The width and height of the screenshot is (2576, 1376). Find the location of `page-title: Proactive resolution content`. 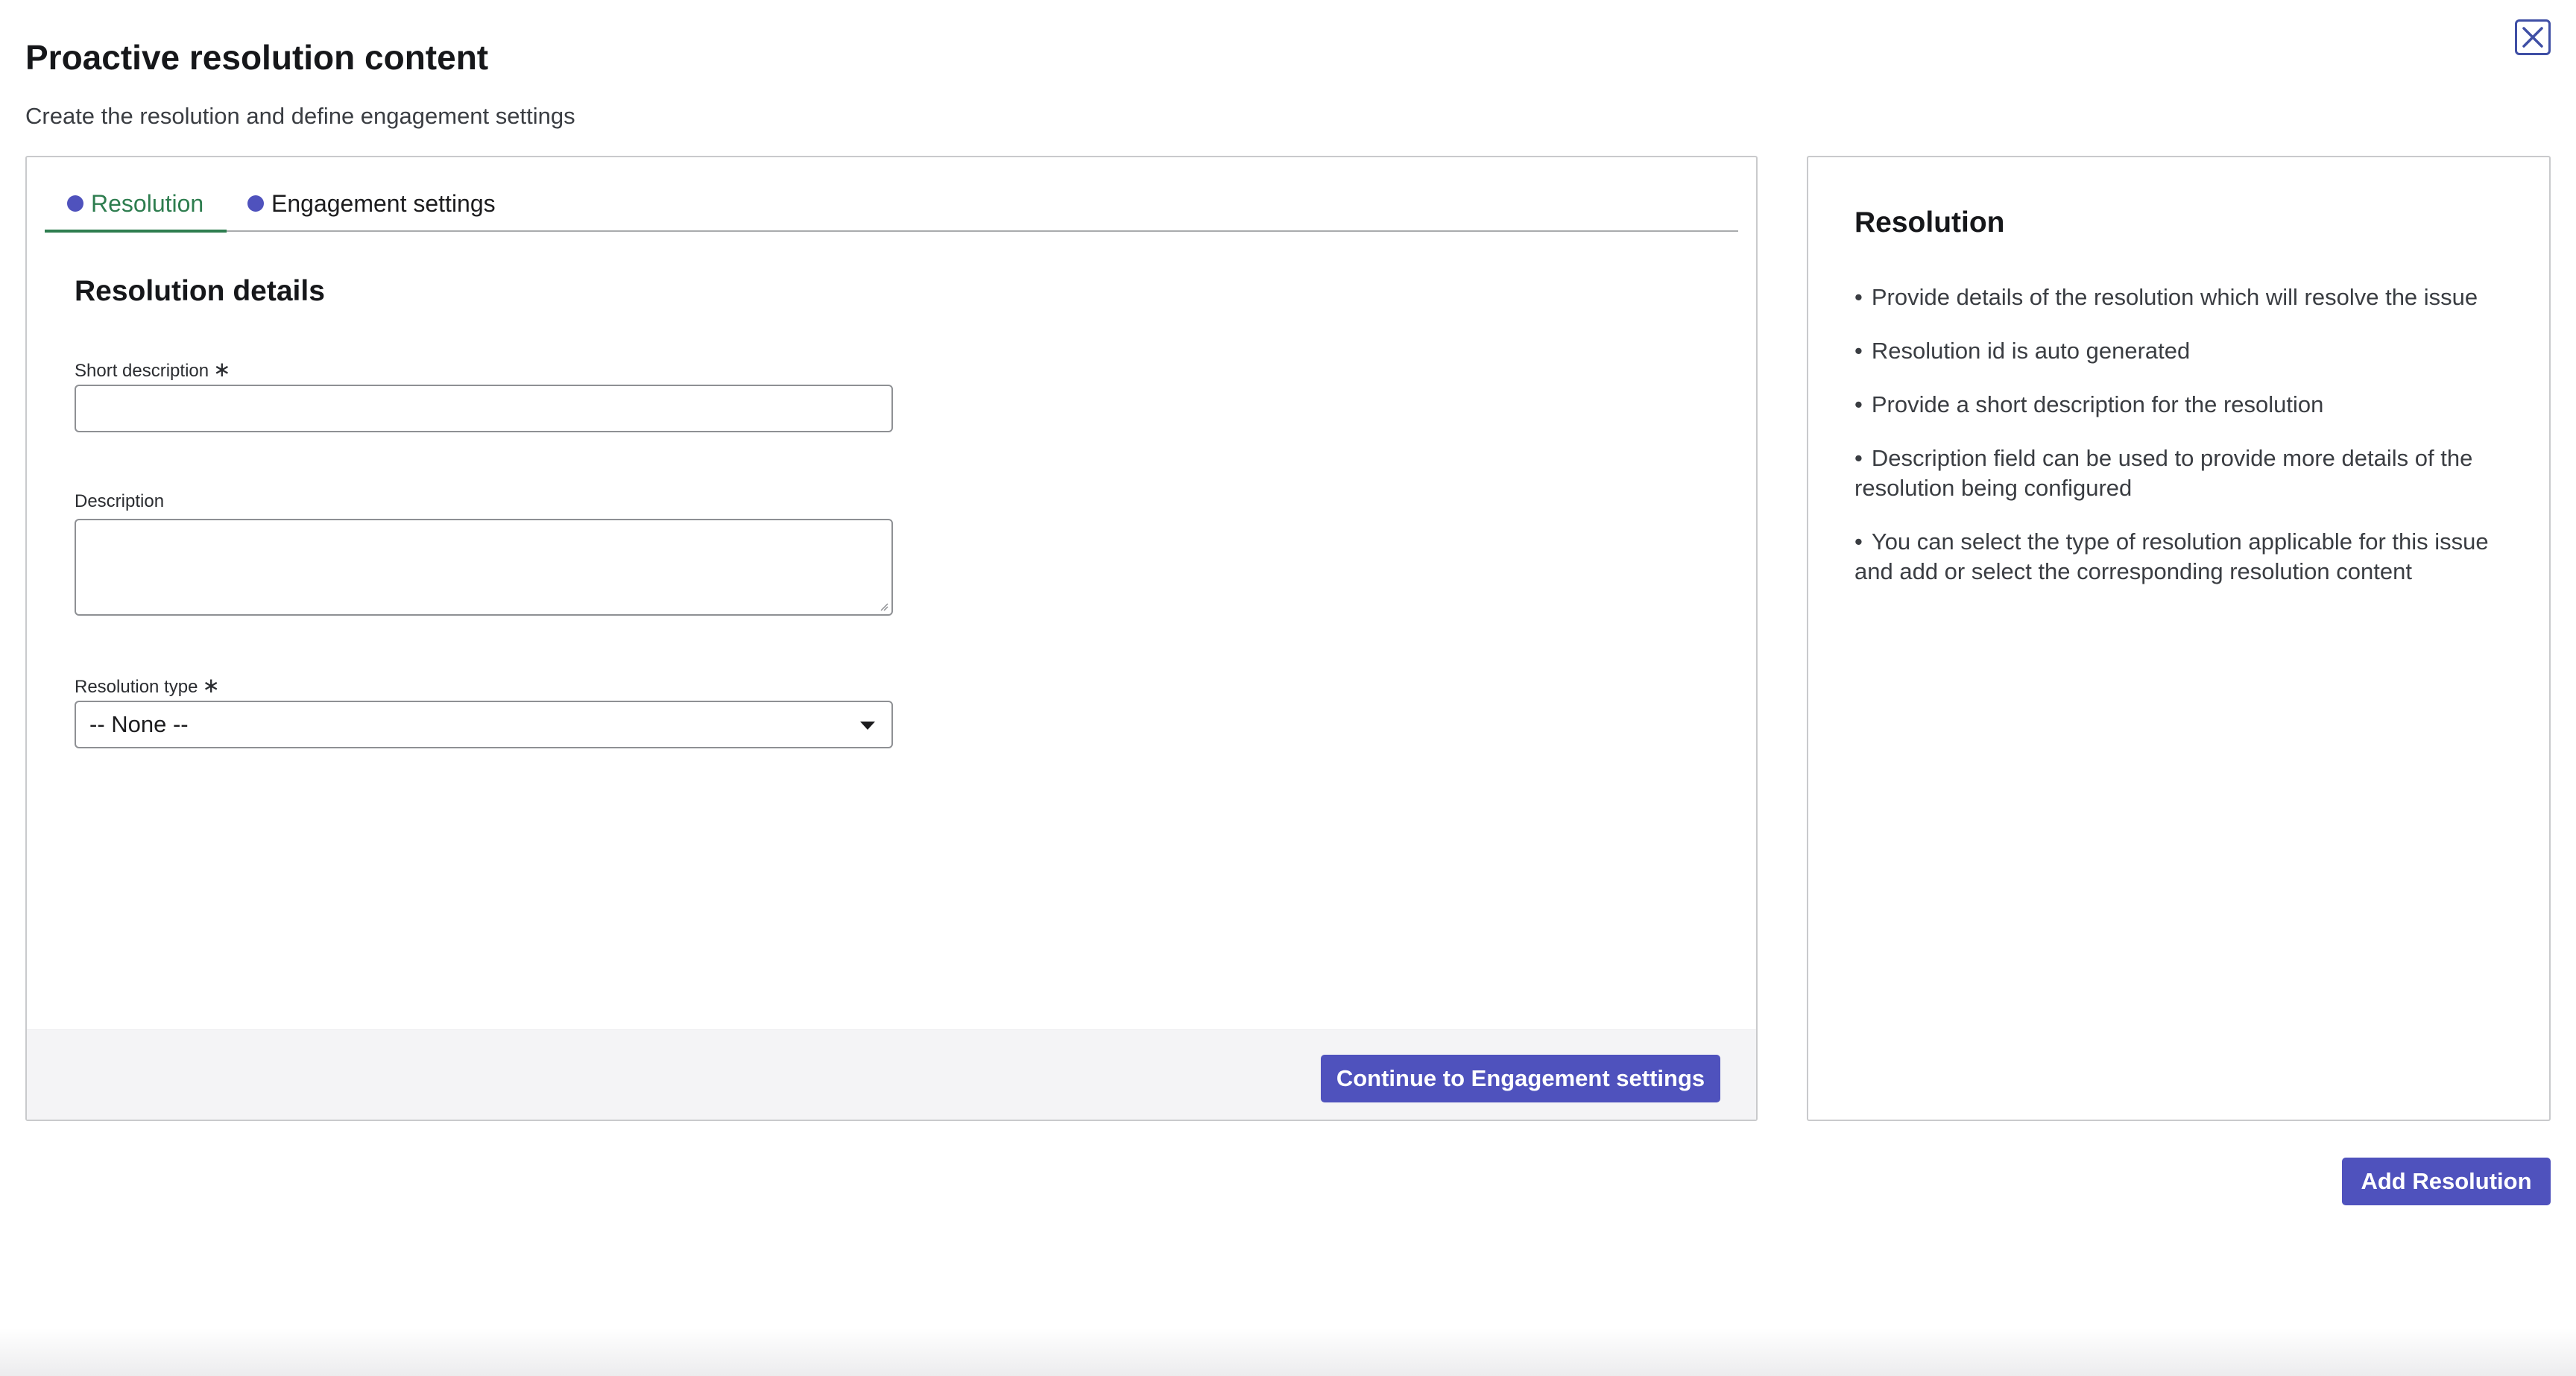

page-title: Proactive resolution content is located at coordinates (257, 57).